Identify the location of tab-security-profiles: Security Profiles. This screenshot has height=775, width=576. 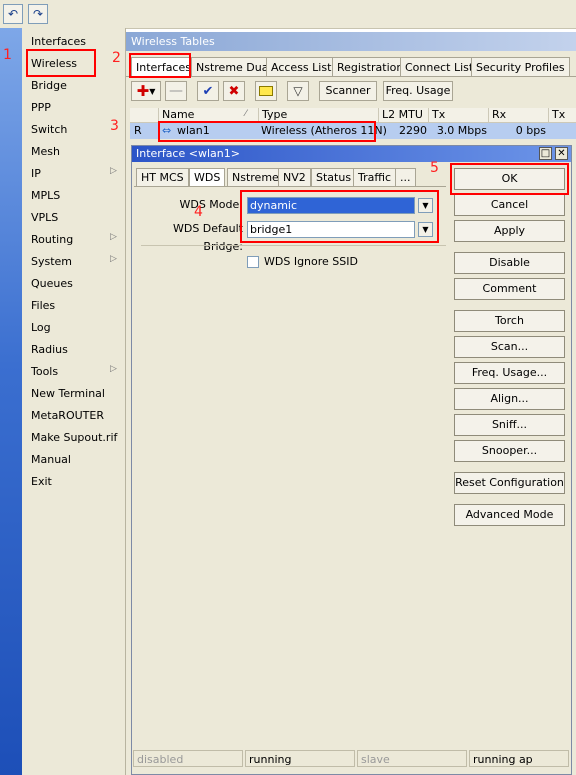
(520, 67).